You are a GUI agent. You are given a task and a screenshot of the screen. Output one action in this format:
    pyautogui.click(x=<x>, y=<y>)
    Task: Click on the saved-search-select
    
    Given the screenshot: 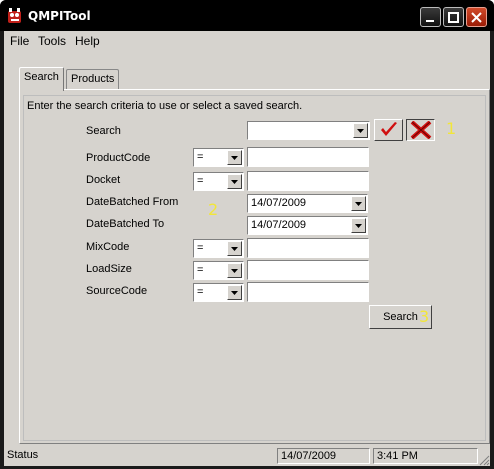 What is the action you would take?
    pyautogui.click(x=308, y=130)
    